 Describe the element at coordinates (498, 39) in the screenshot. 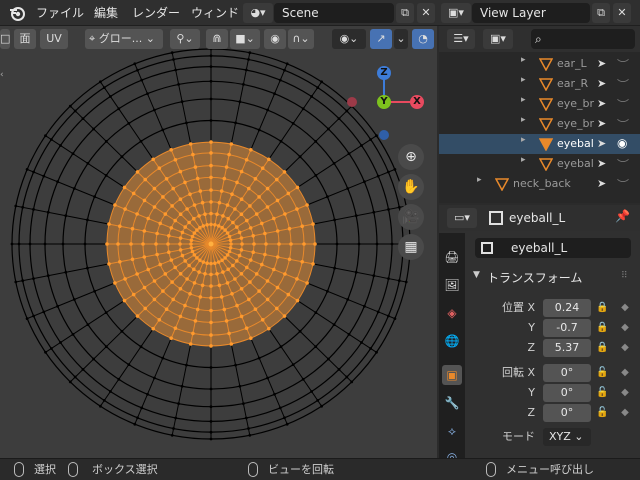

I see `filter-icon: ▣▾` at that location.